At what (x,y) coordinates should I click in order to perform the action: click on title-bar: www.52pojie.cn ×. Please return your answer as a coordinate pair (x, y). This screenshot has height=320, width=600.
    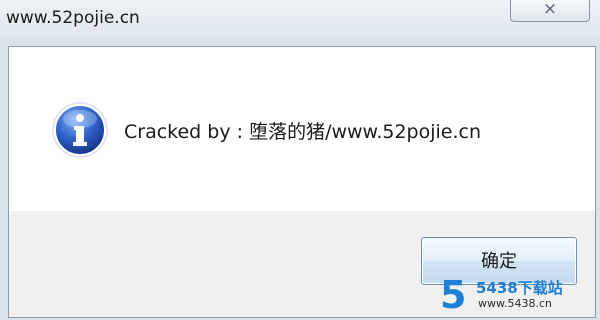
    Looking at the image, I should click on (300, 19).